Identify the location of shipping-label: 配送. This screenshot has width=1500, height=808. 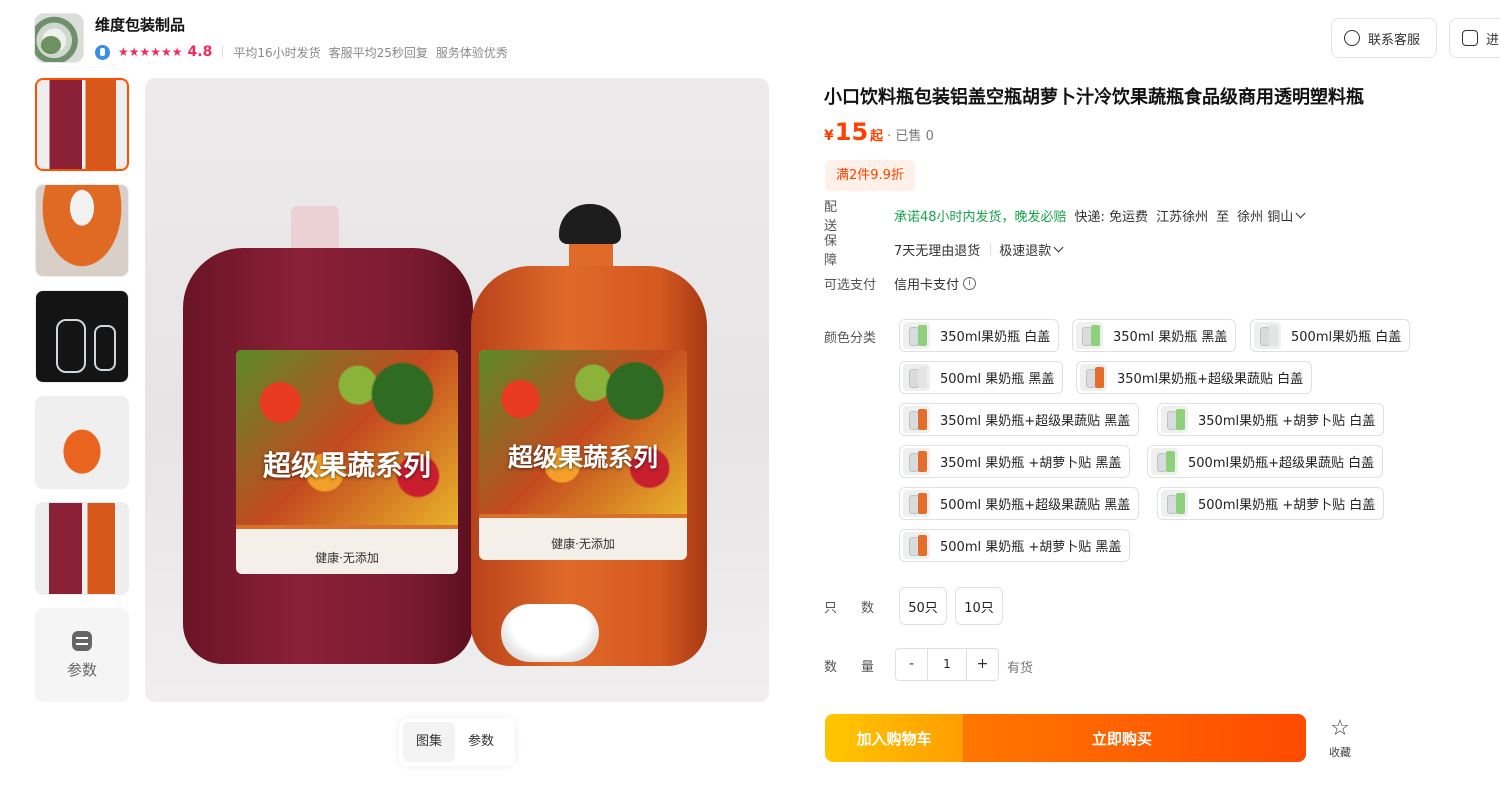
(843, 217).